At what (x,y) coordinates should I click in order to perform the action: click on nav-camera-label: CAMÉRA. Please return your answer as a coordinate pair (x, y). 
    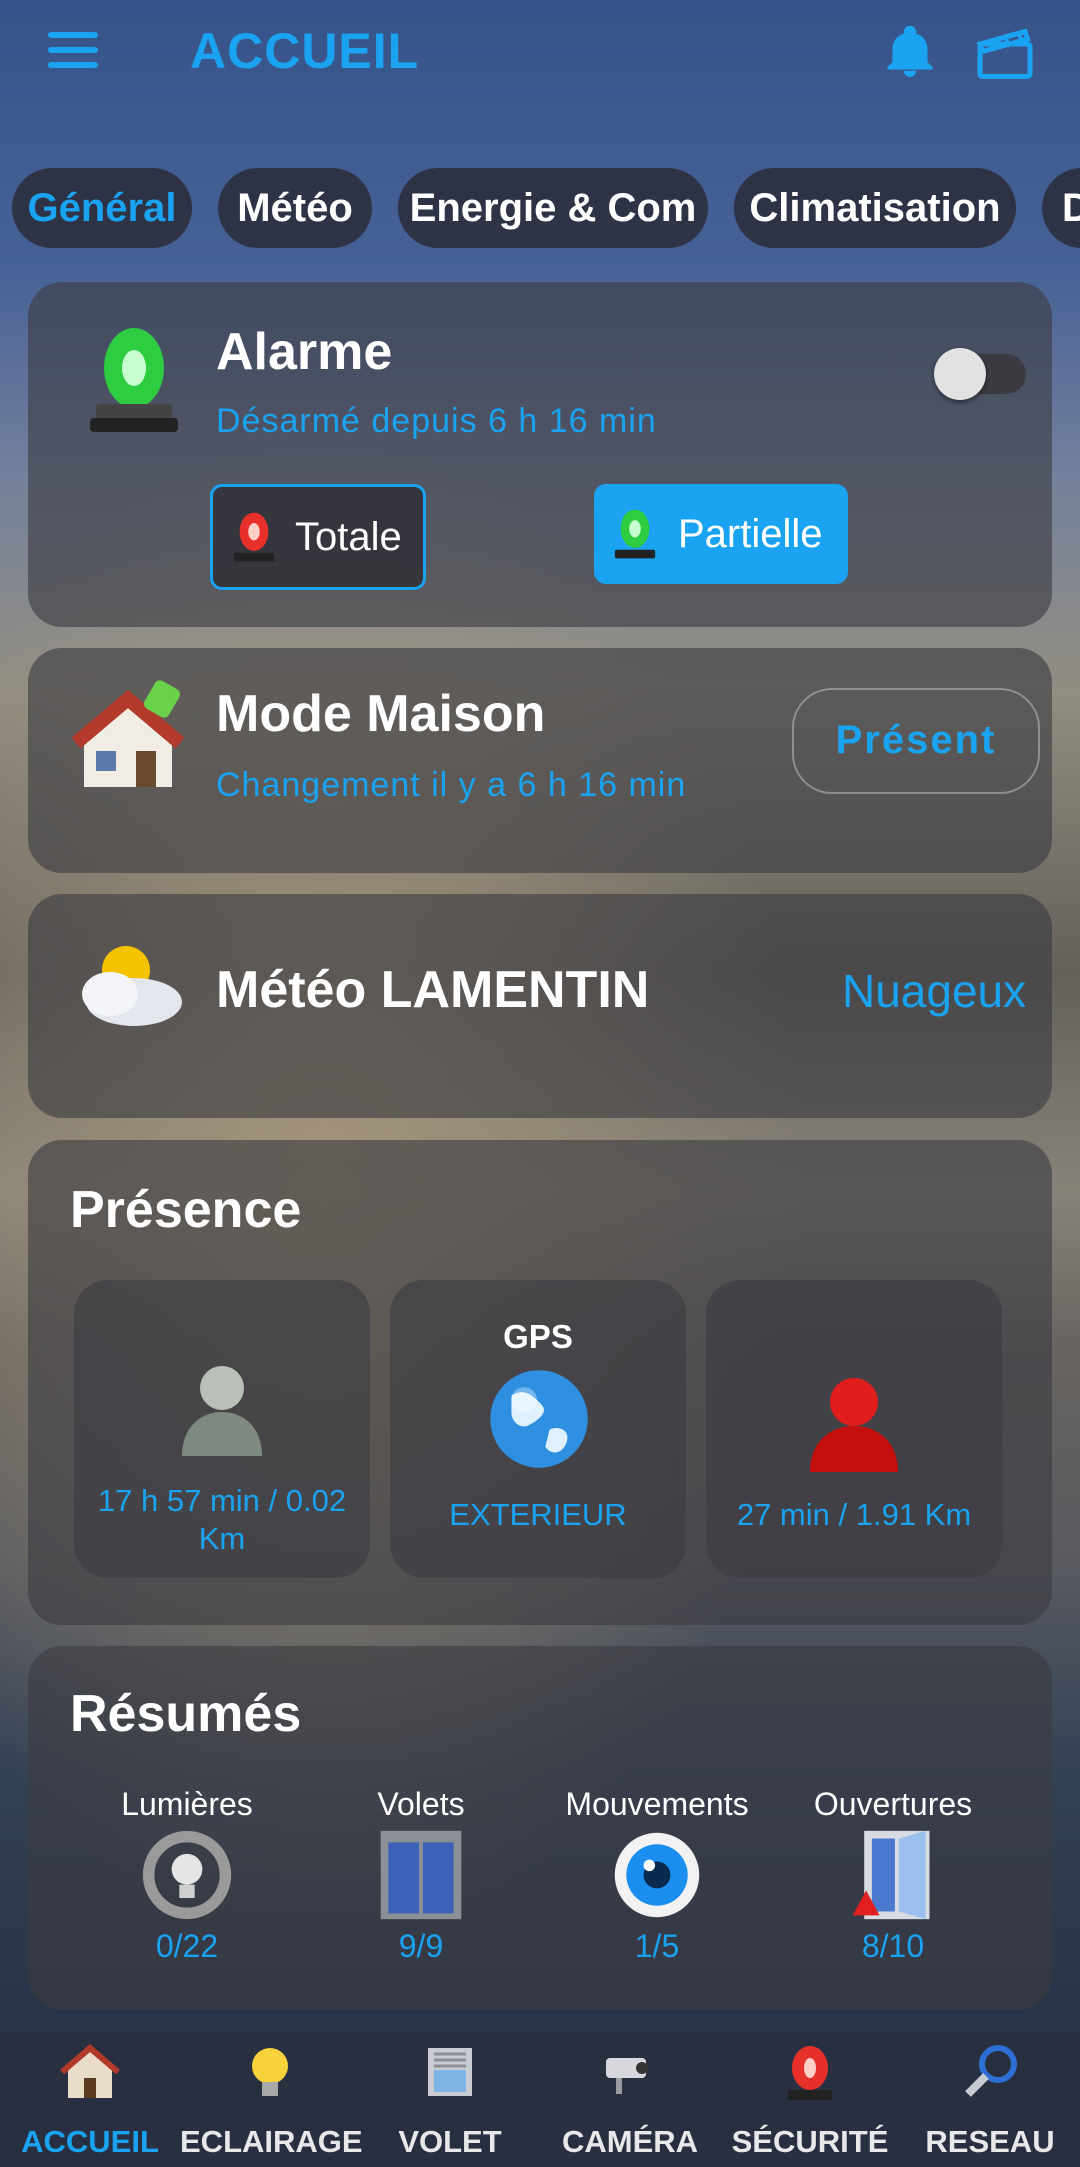
    Looking at the image, I should click on (630, 2141).